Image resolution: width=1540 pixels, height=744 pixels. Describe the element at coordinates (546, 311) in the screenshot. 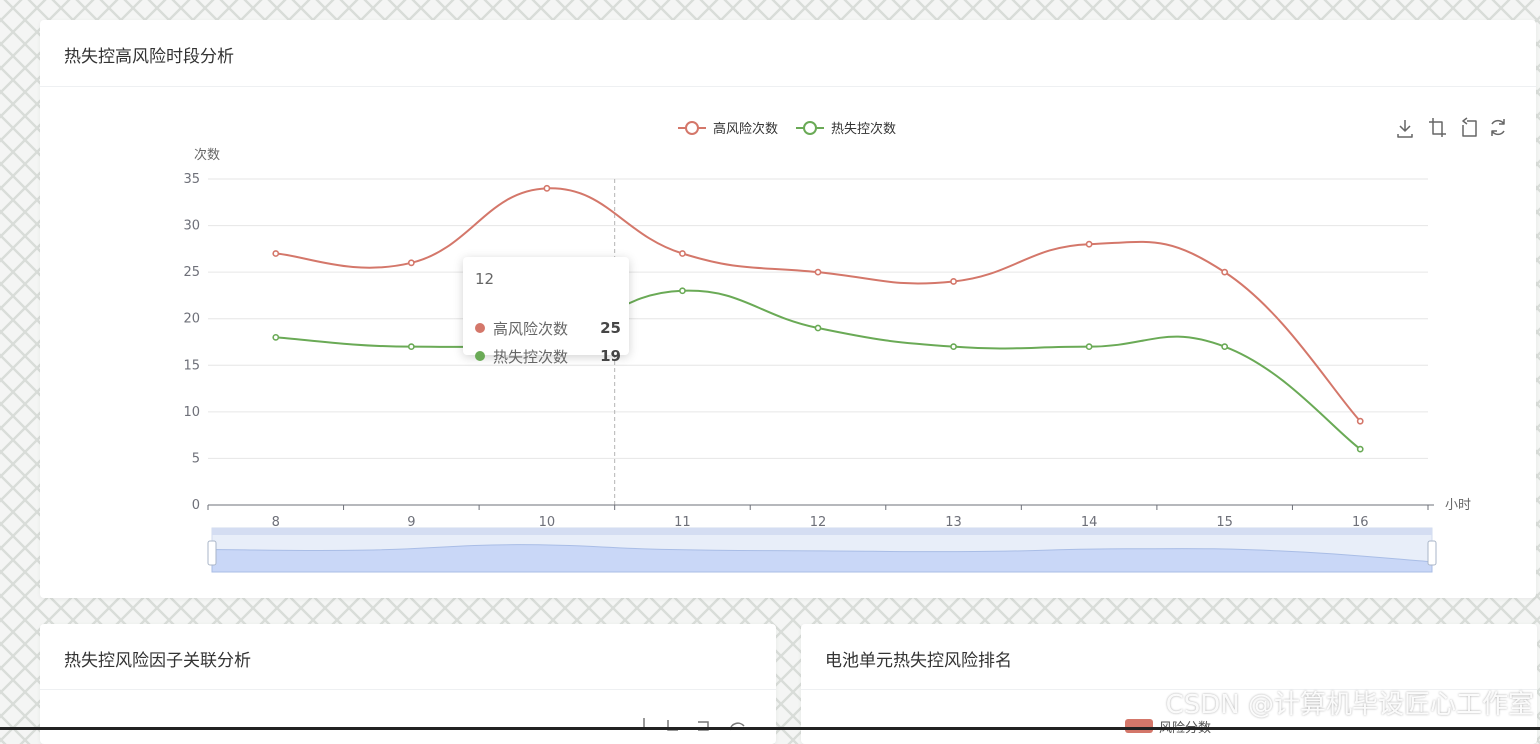

I see `chart-tooltip: 12 高风险次数 25 热失控次数 19` at that location.